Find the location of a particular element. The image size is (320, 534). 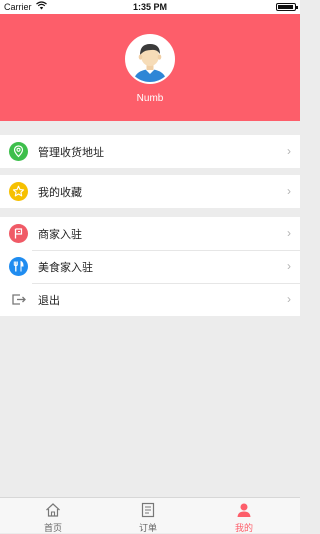

merchant-join-row: 商家入驻 › is located at coordinates (150, 233).